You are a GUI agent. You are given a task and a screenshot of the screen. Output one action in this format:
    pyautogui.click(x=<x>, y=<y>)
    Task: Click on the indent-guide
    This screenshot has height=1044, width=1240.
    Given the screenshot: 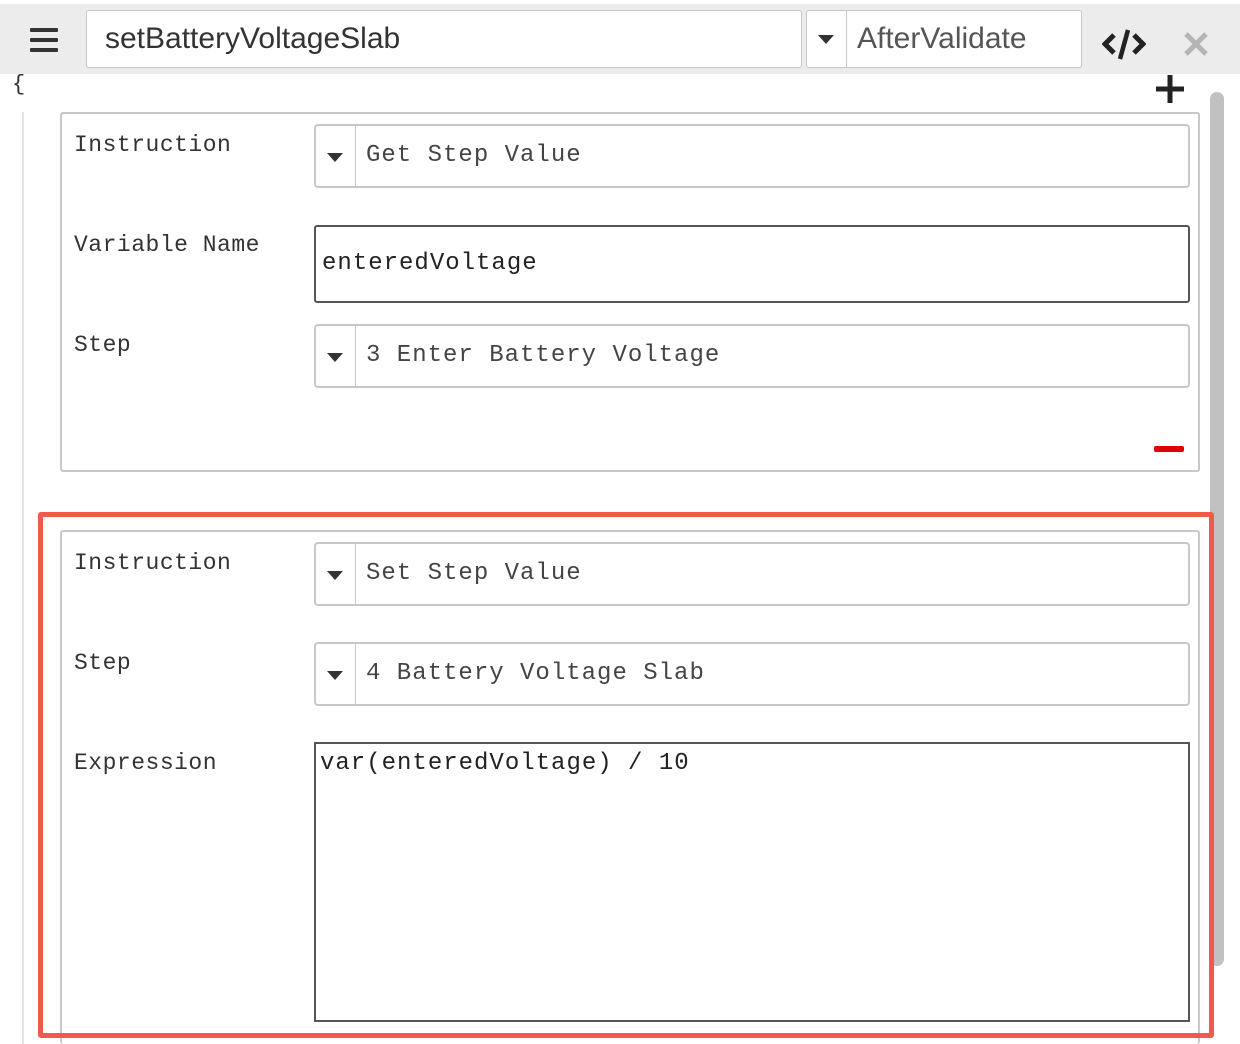 What is the action you would take?
    pyautogui.click(x=23, y=578)
    